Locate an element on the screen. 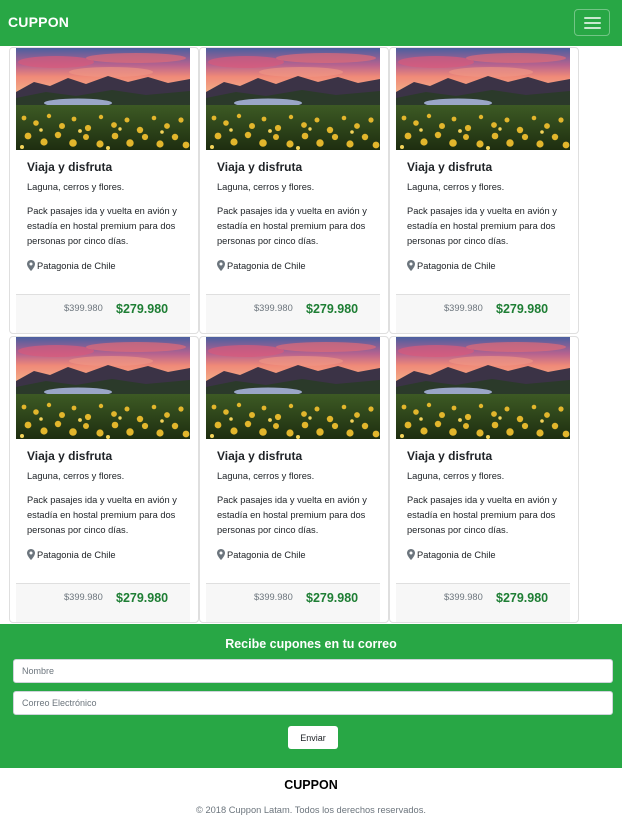 This screenshot has height=824, width=622. newsletter-title: Recibe cupones en tu correo is located at coordinates (311, 644).